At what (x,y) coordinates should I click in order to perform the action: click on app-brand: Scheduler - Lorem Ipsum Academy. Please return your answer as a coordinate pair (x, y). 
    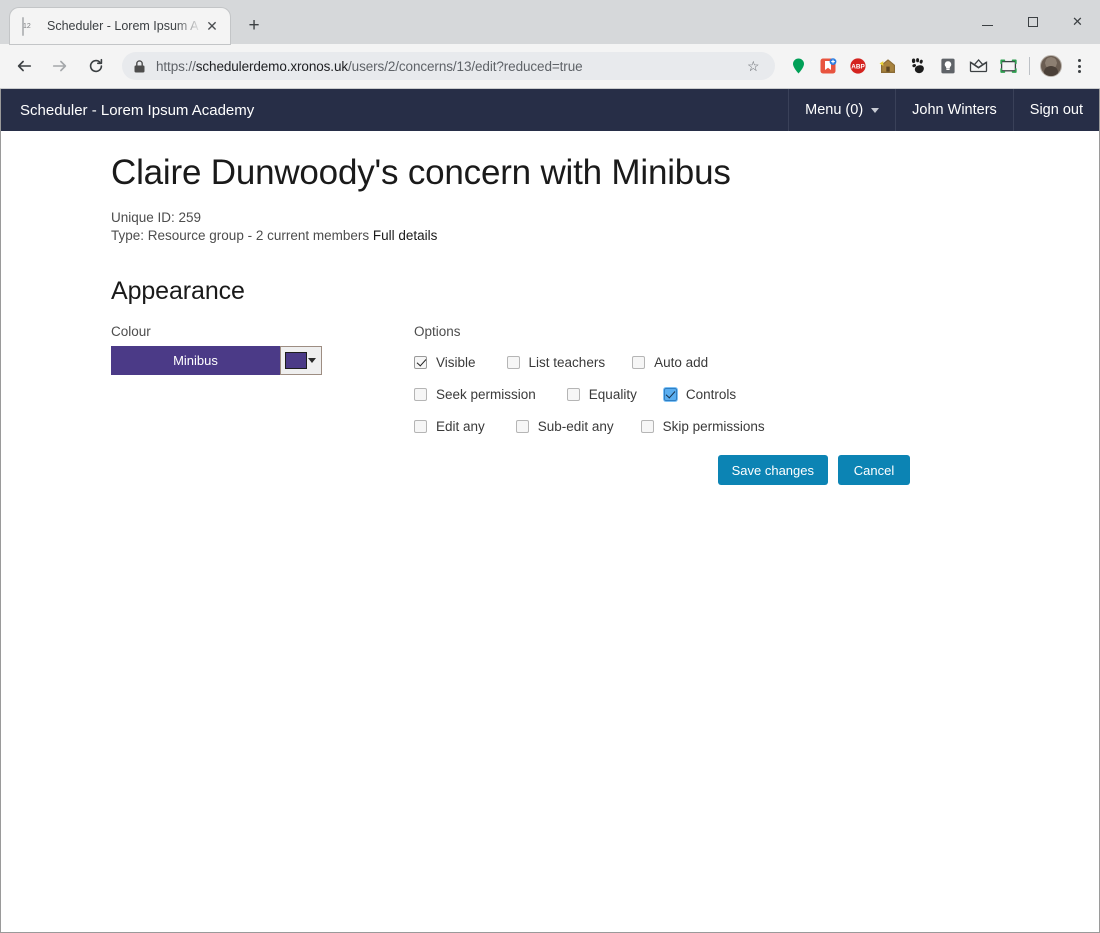
    Looking at the image, I should click on (135, 110).